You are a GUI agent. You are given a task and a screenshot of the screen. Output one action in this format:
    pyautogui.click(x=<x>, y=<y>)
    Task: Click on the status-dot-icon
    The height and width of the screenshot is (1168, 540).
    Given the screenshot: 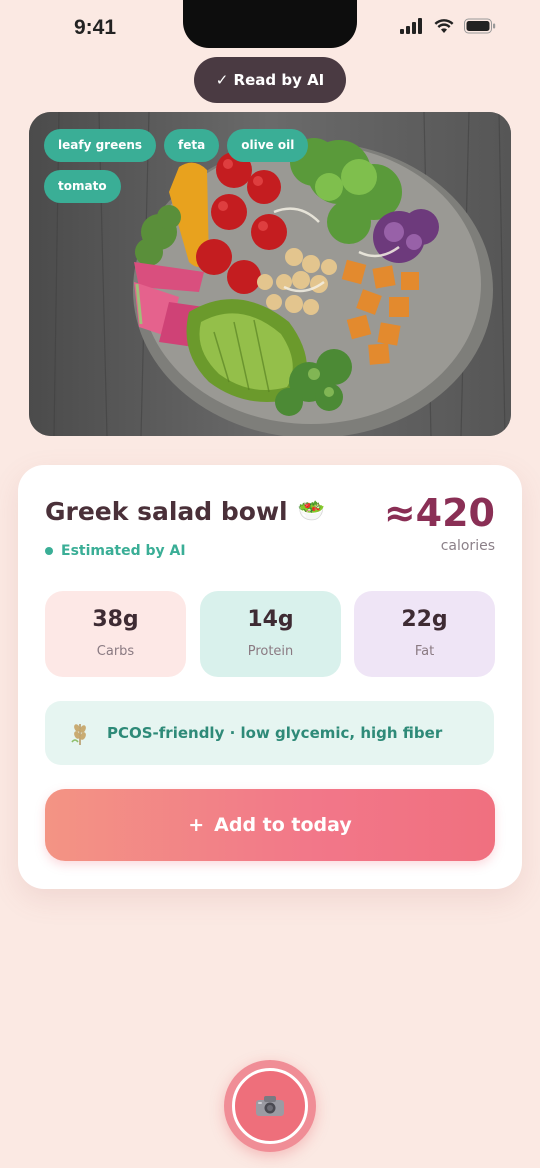 What is the action you would take?
    pyautogui.click(x=49, y=551)
    